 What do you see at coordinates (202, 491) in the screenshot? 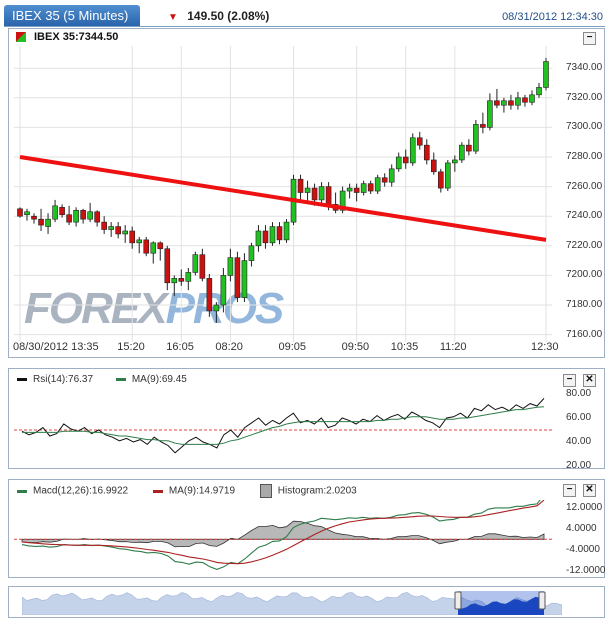
I see `macd-ma-label: MA(9):14.9719` at bounding box center [202, 491].